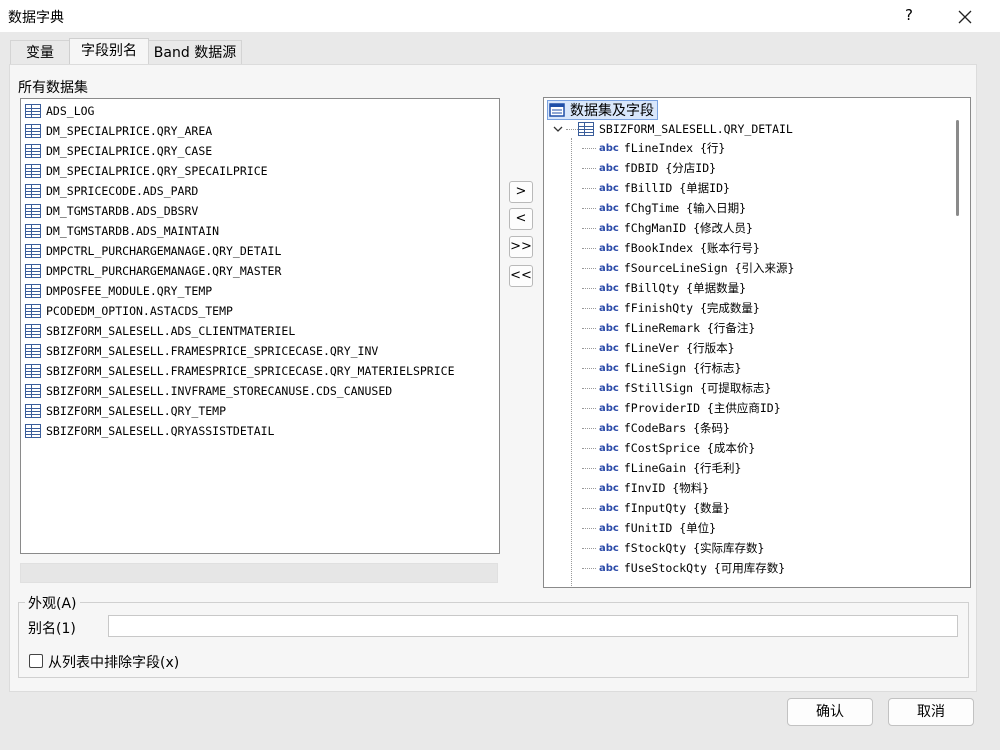 The image size is (1000, 750). I want to click on remove-button: <, so click(521, 219).